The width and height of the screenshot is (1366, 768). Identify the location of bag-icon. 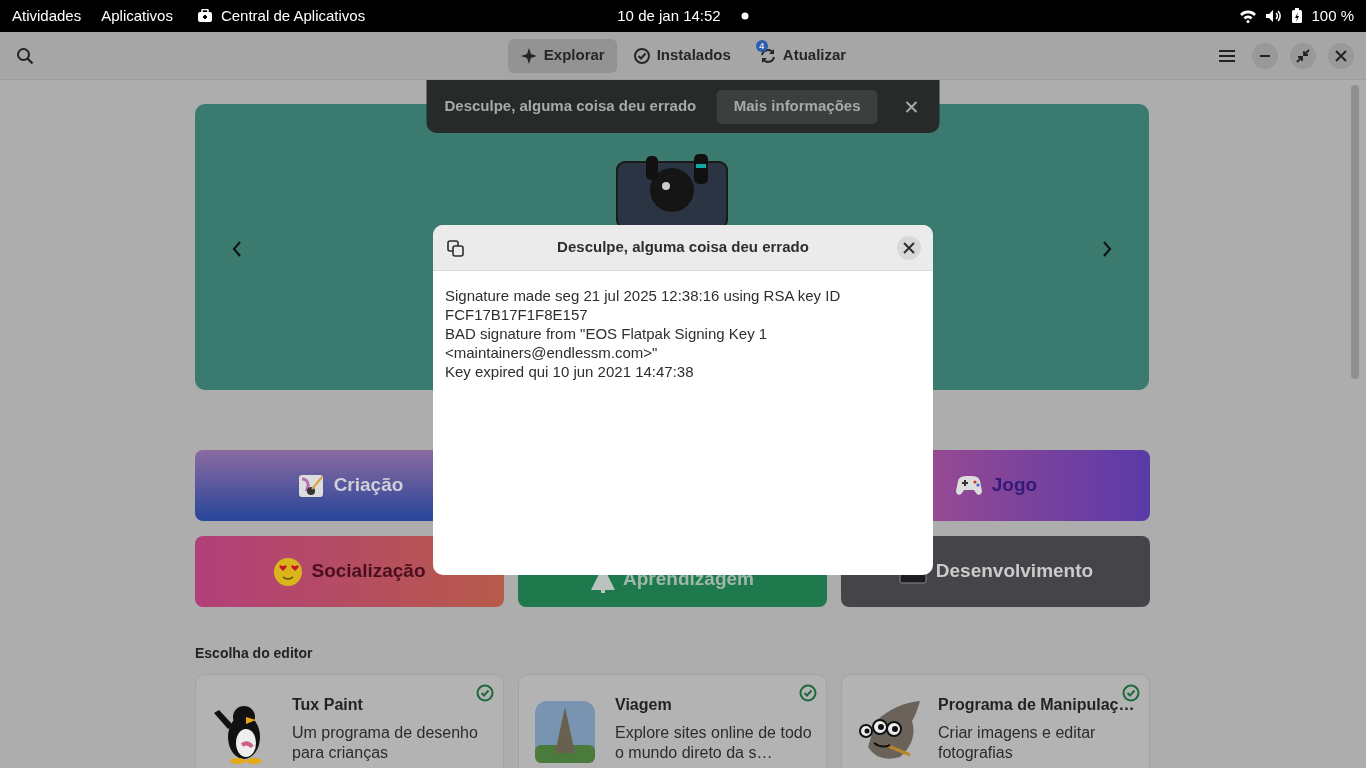
(204, 16).